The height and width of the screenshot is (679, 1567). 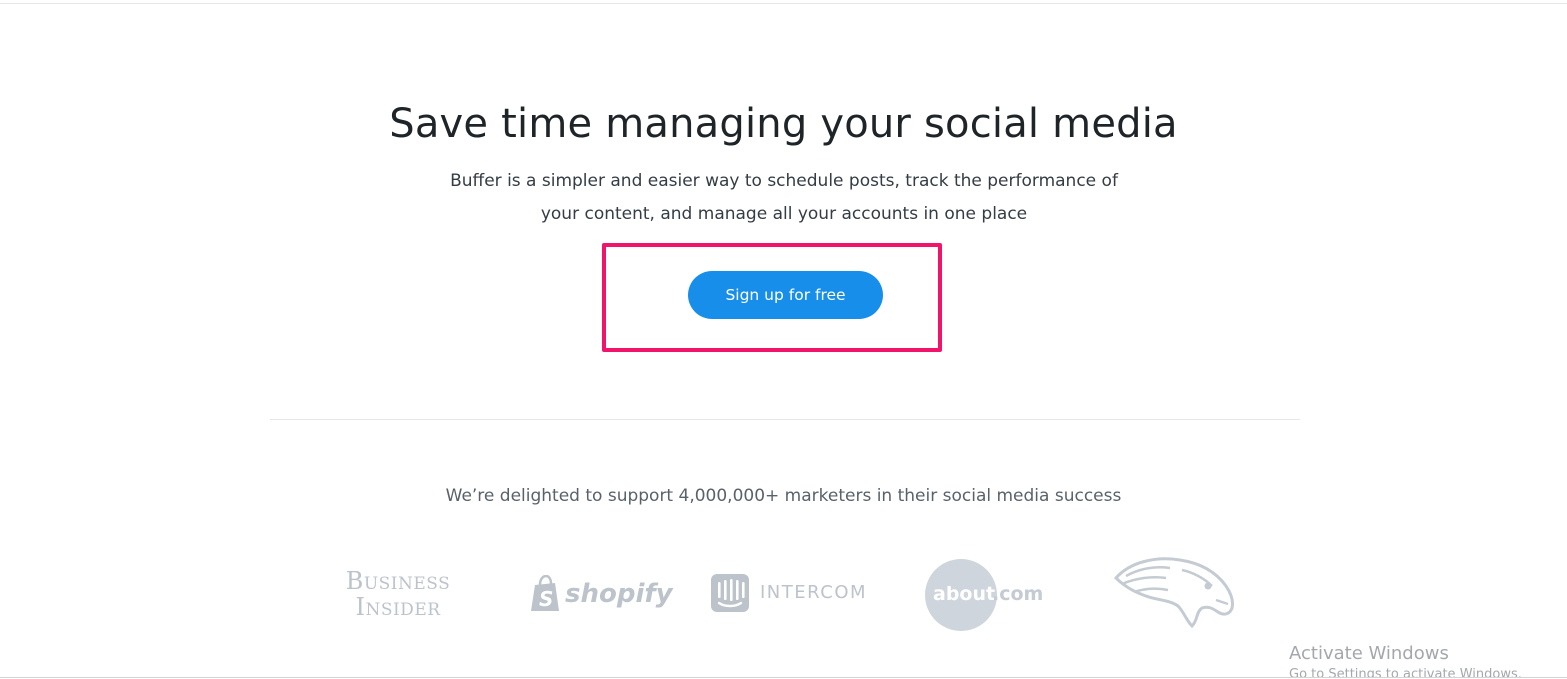 I want to click on about-wordmark: about, so click(x=964, y=594).